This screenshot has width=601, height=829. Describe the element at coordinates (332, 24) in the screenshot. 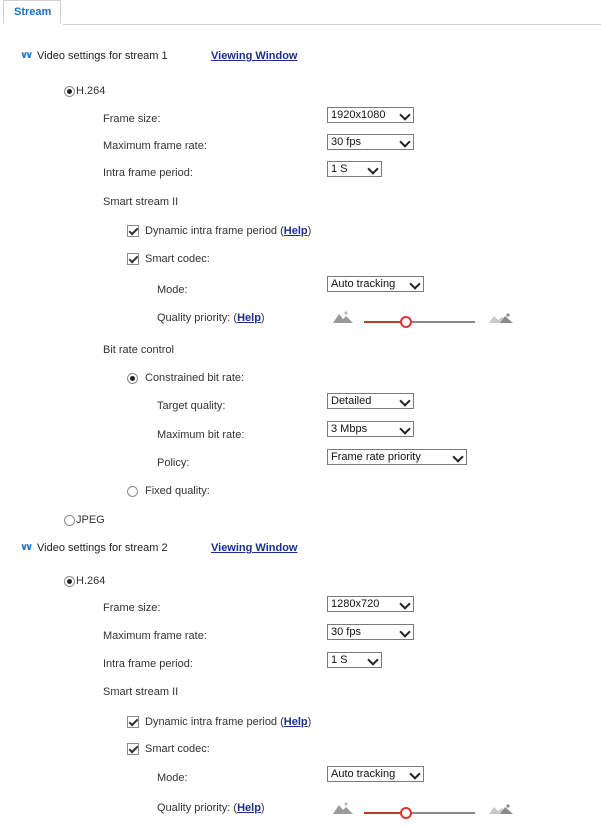

I see `tab-divider` at that location.